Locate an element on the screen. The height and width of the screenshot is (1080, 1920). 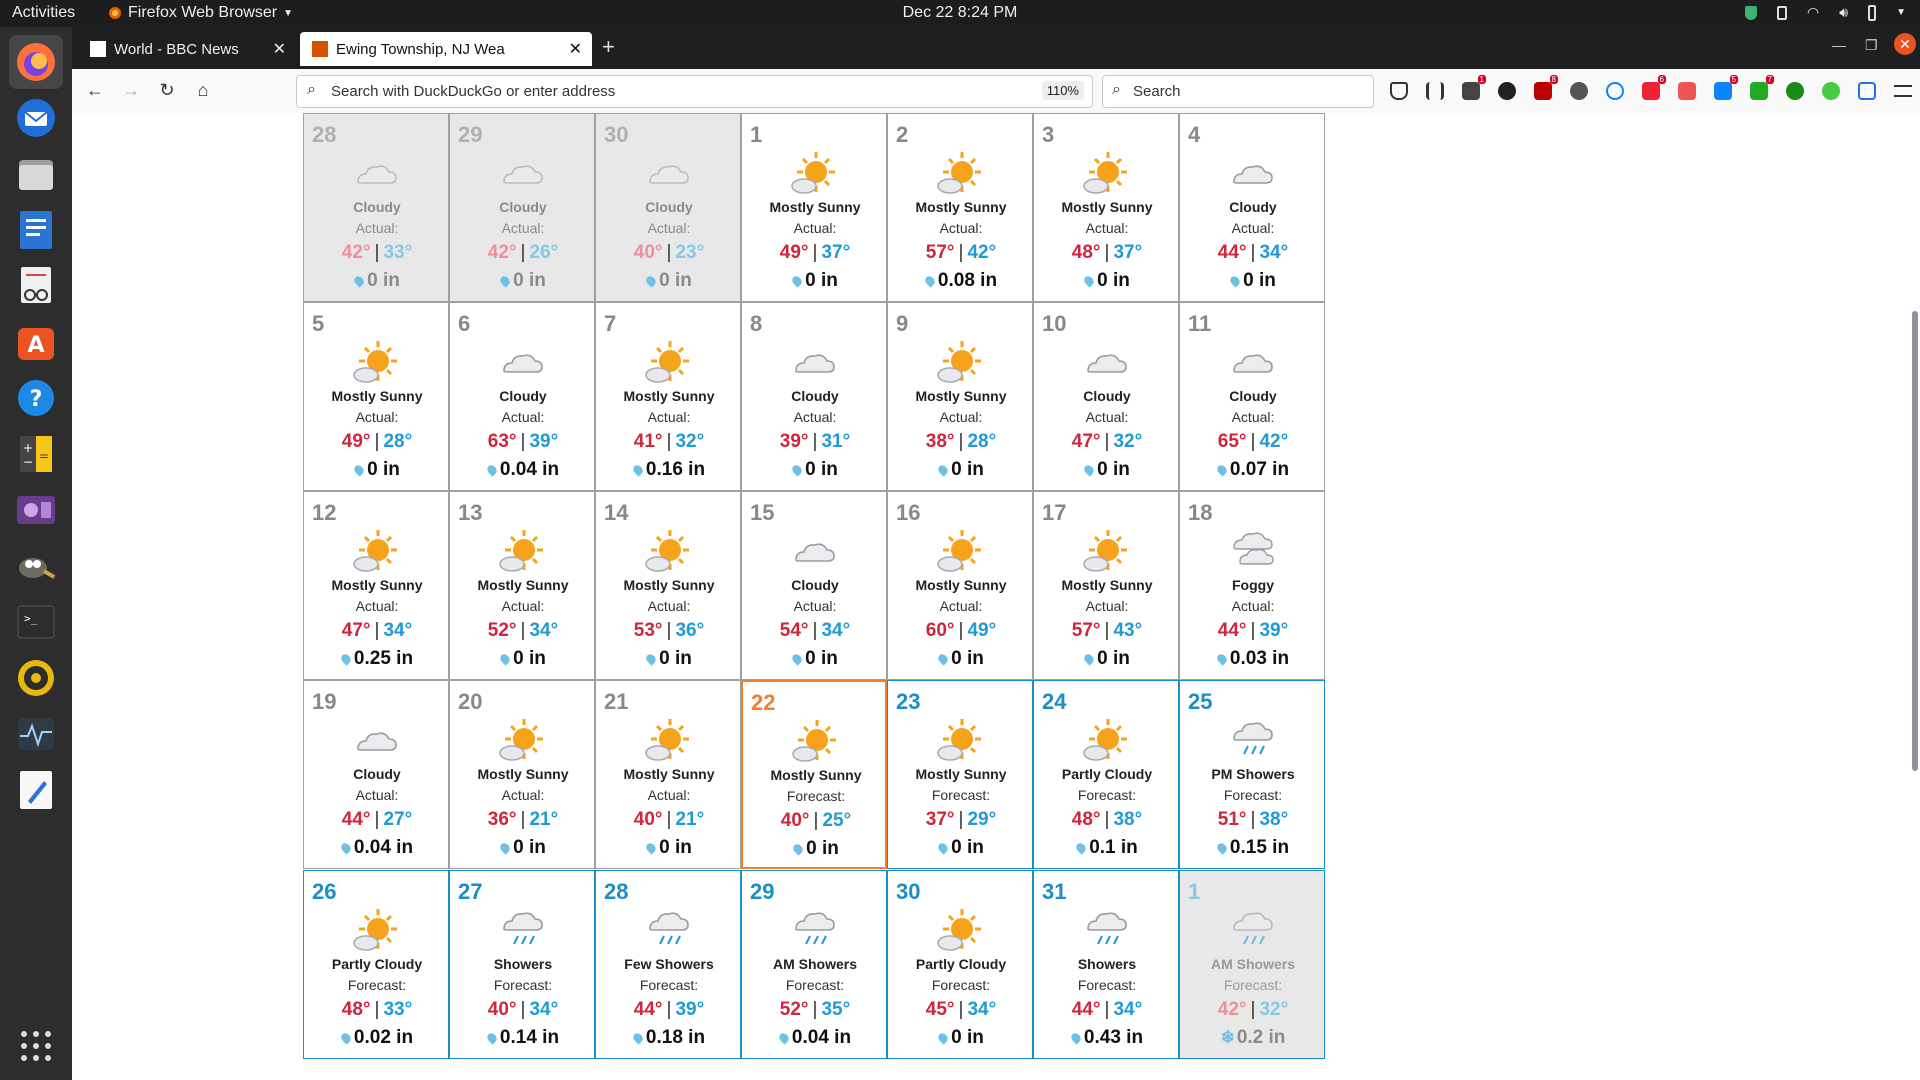
ublock-icon: 8 is located at coordinates (1546, 87).